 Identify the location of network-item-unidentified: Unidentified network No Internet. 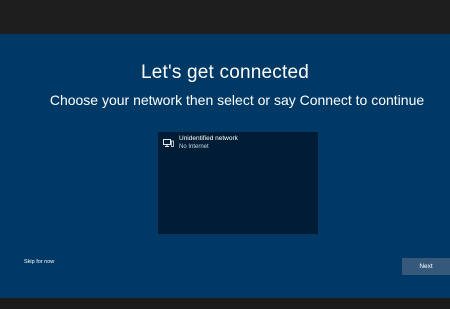
(238, 145).